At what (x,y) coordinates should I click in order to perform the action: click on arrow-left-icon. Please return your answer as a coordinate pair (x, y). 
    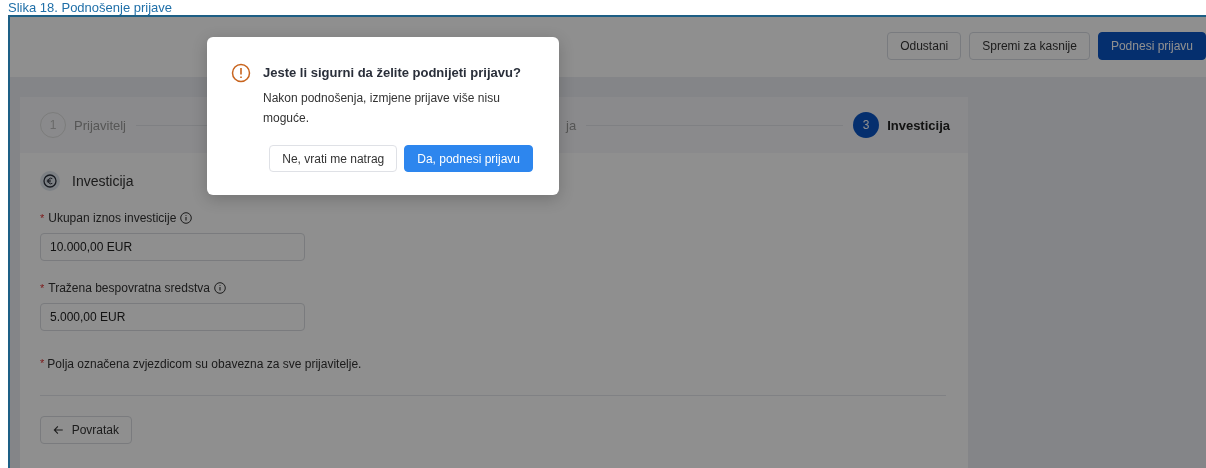
    Looking at the image, I should click on (58, 430).